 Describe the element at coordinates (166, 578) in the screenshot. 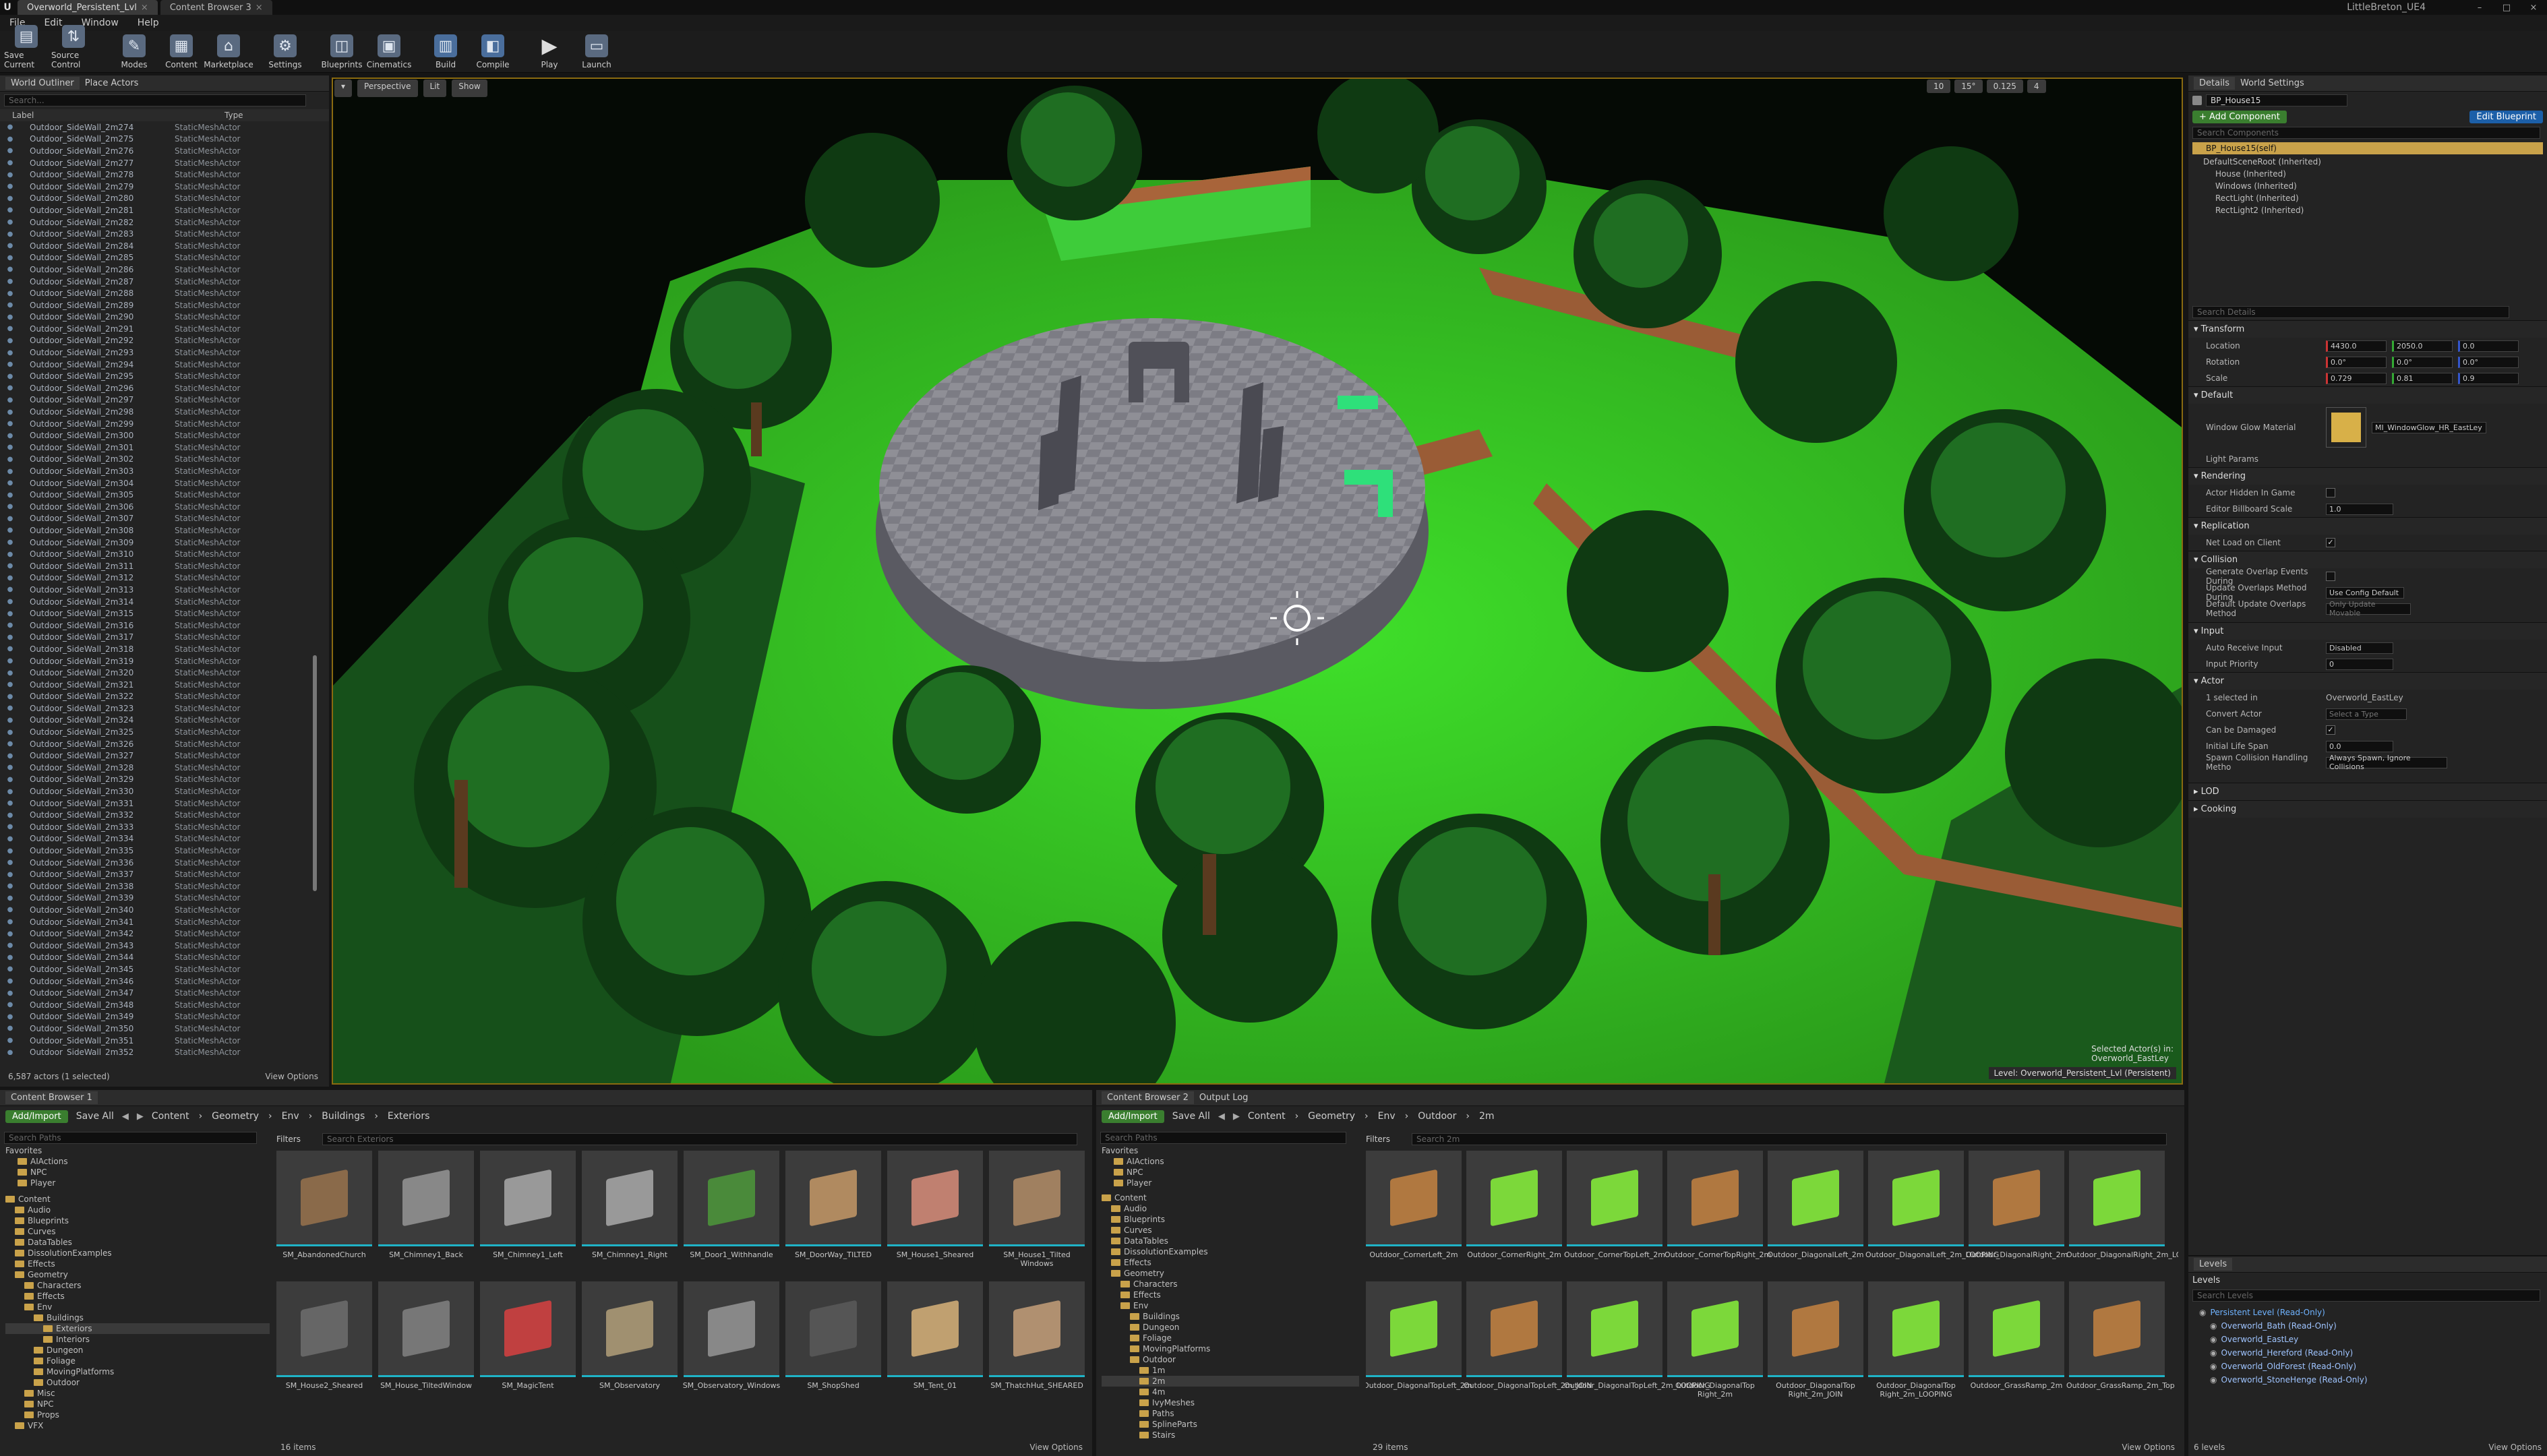

I see `outliner-row: ● Outdoor_SideWall_2m312 StaticMeshActor` at that location.